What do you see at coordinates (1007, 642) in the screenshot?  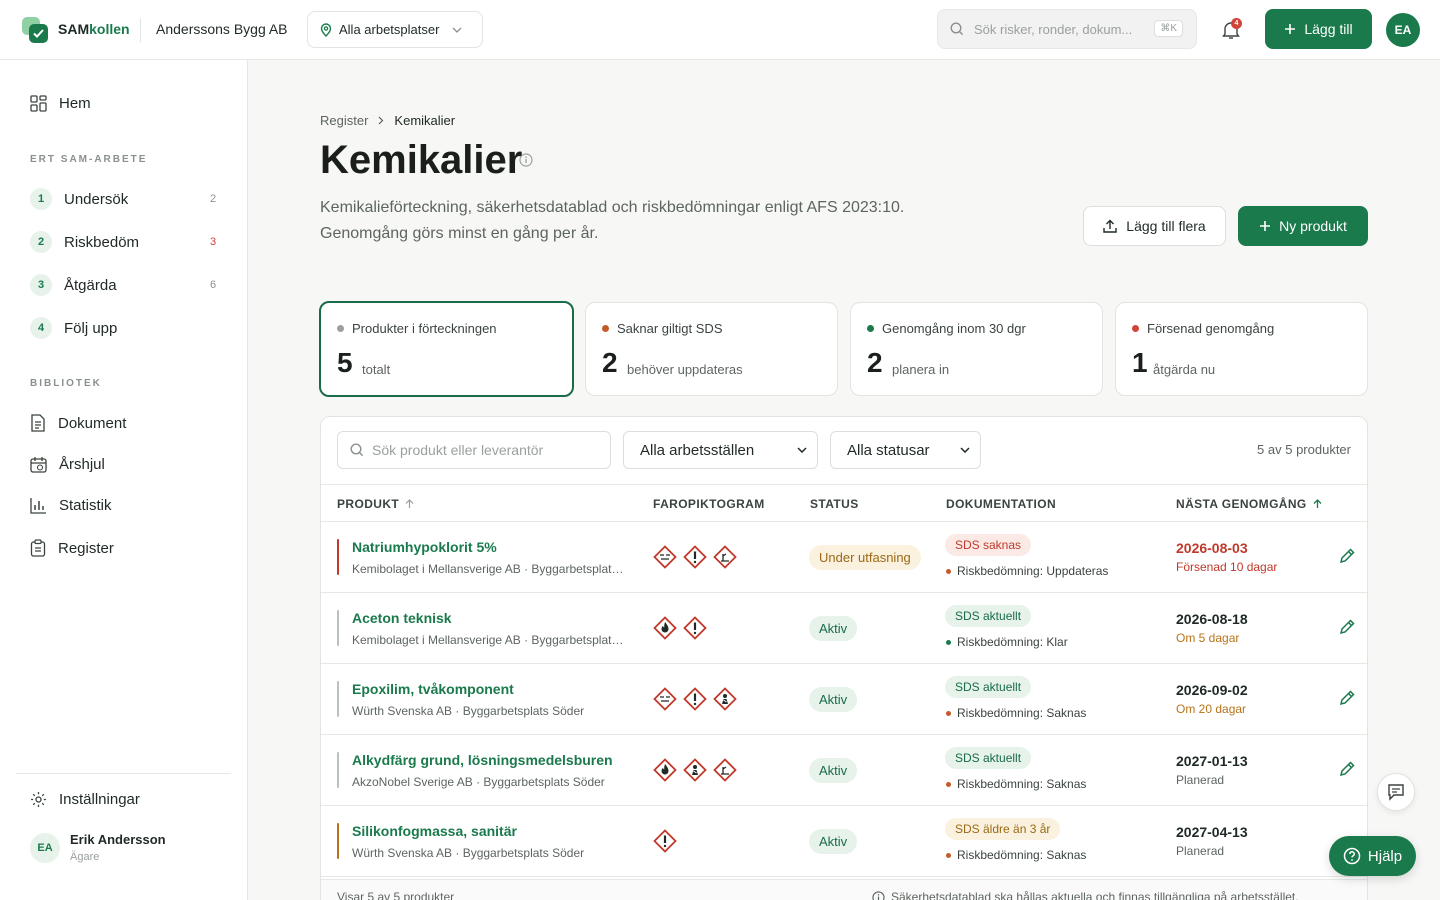 I see `risk-assessment-status: Riskbedömning: Klar` at bounding box center [1007, 642].